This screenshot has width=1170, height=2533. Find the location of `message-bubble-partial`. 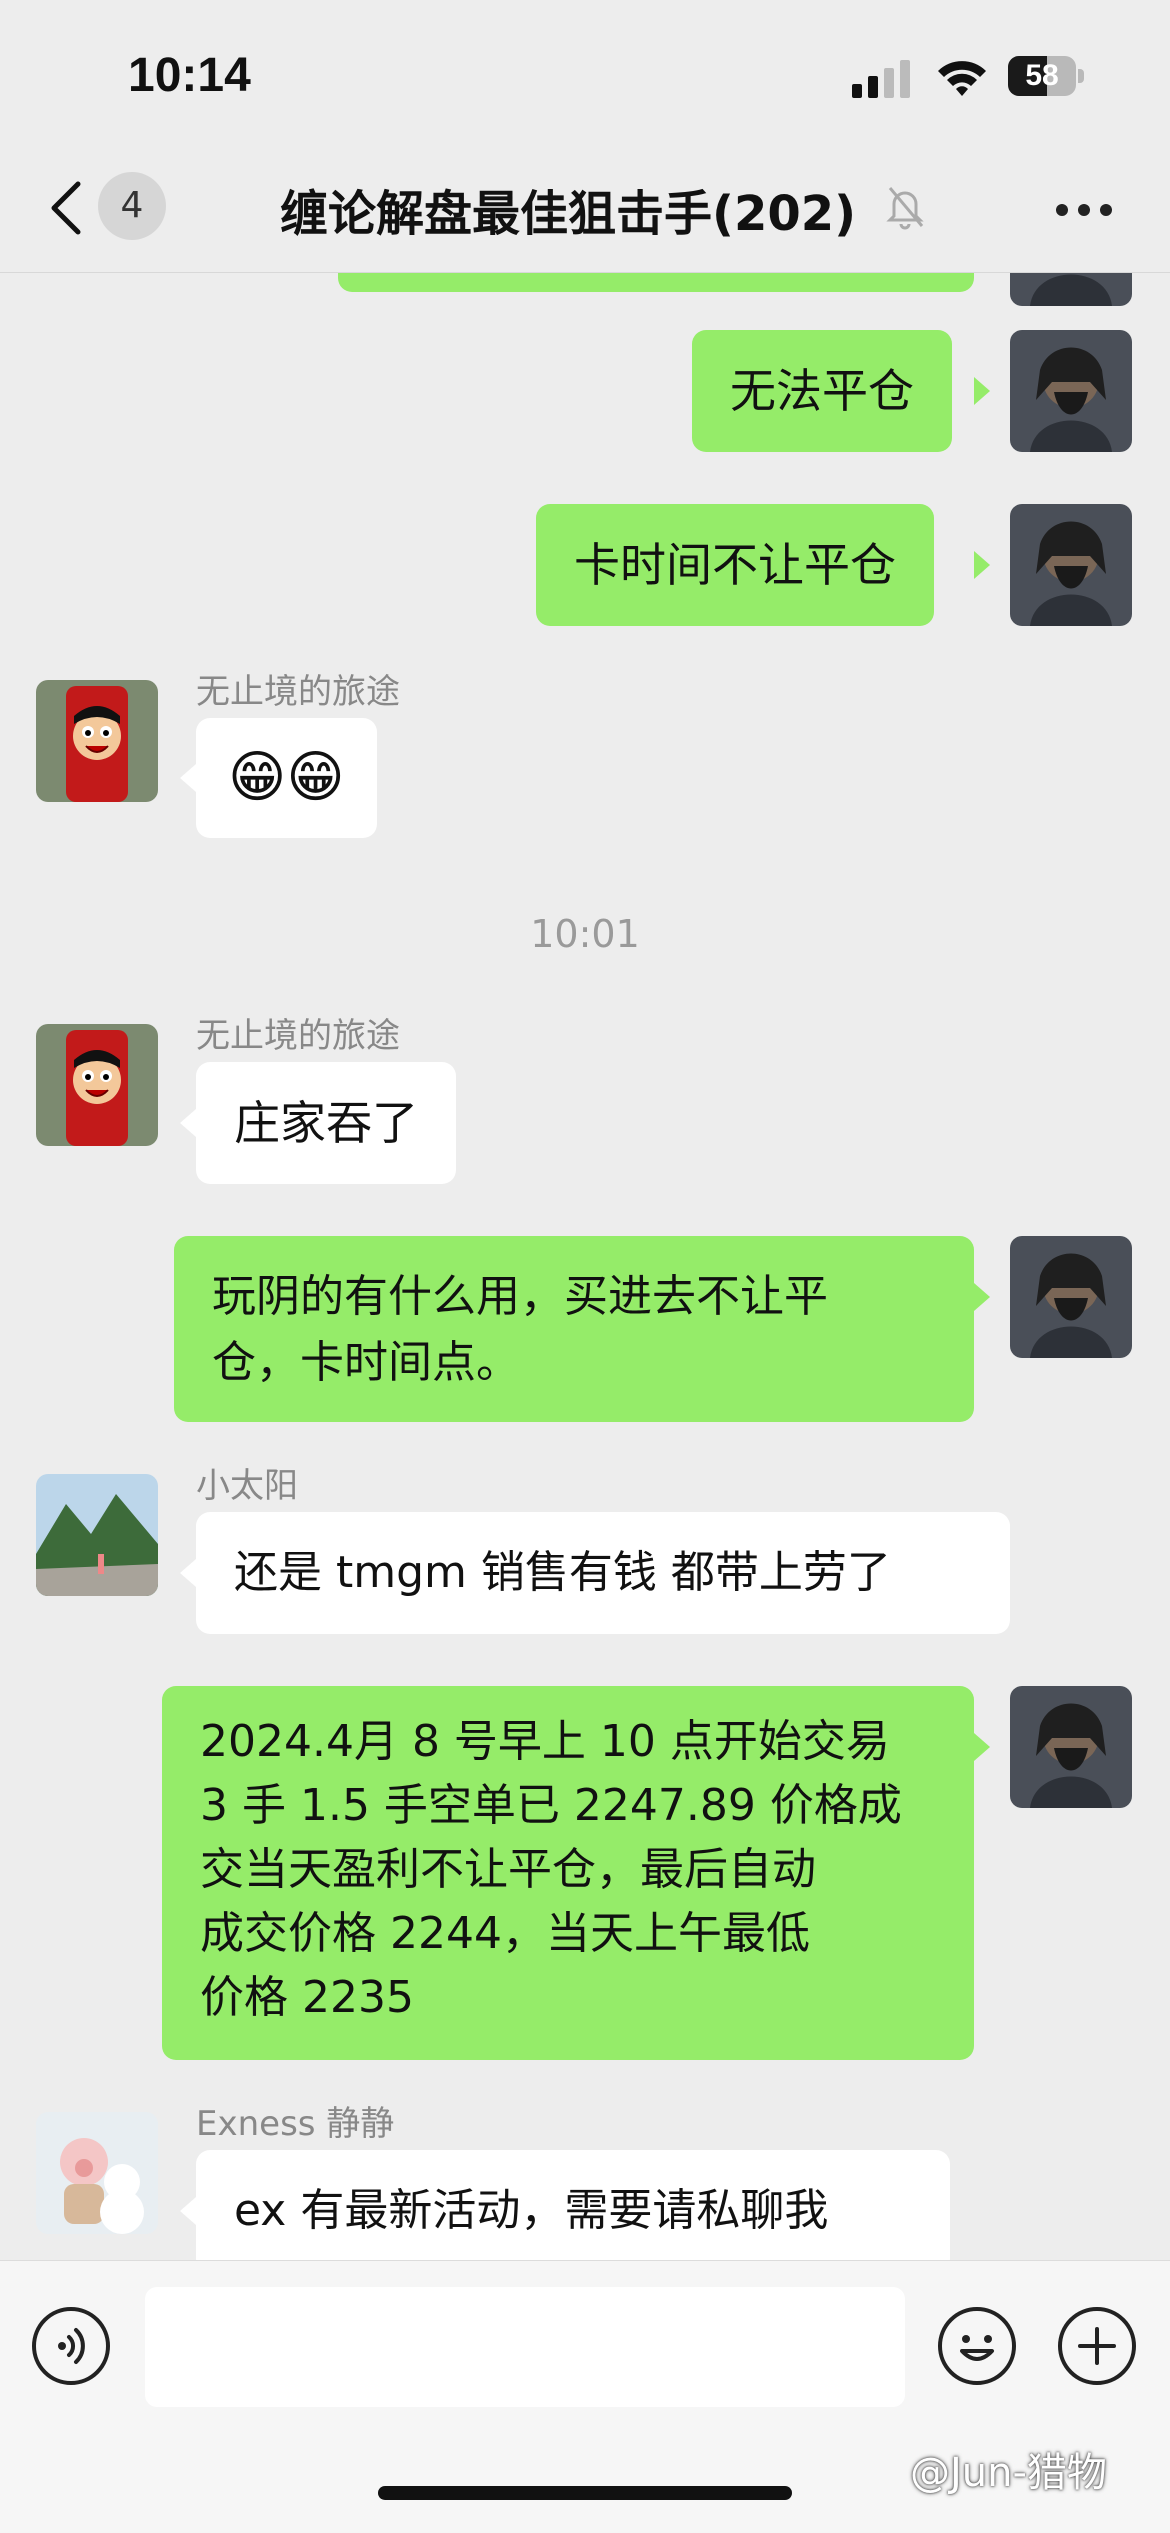

message-bubble-partial is located at coordinates (656, 282).